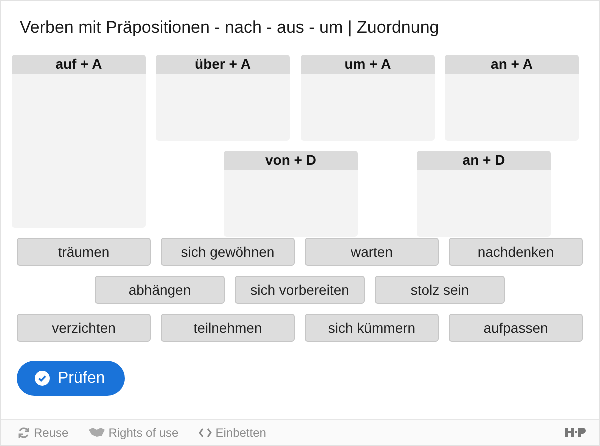  What do you see at coordinates (516, 252) in the screenshot?
I see `draggable-word: nachdenken` at bounding box center [516, 252].